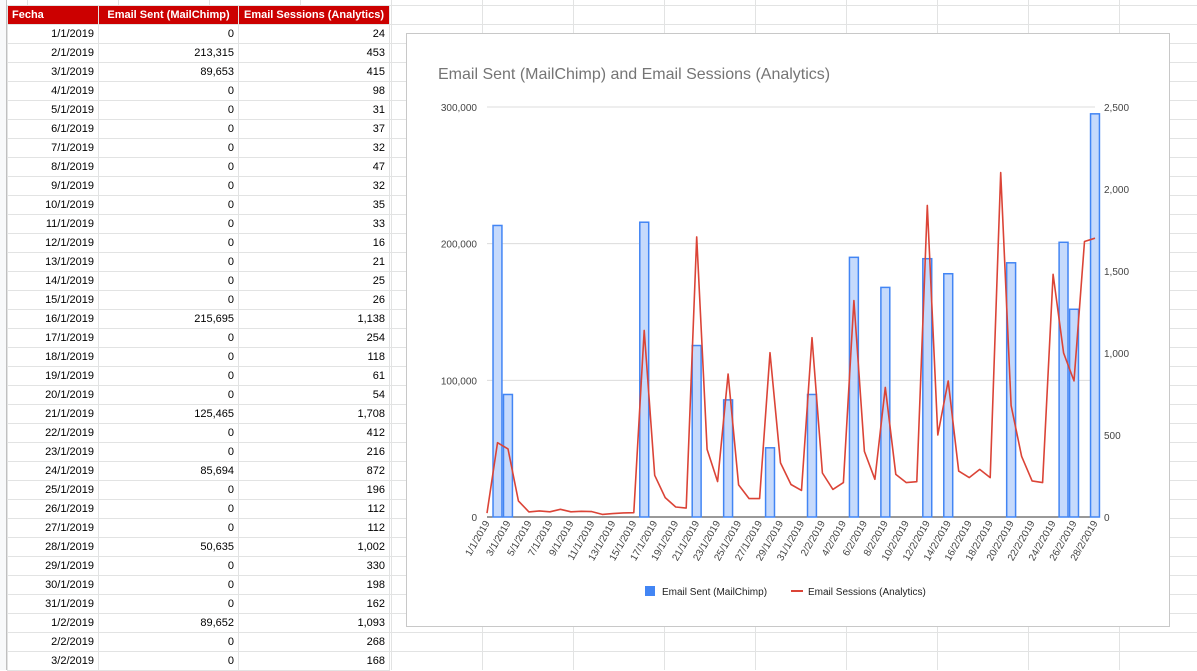 This screenshot has height=671, width=1197. I want to click on cell-fecha: 5/1/2019, so click(53, 110).